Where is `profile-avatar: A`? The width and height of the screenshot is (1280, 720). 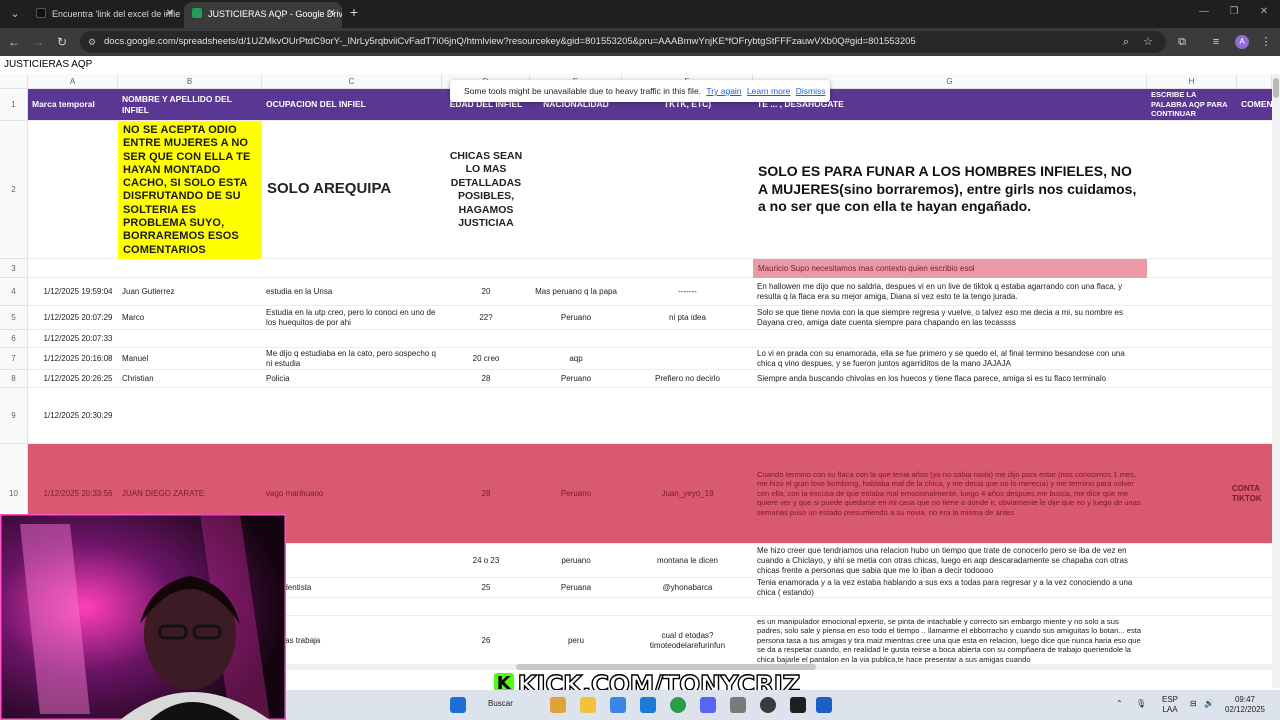 profile-avatar: A is located at coordinates (1242, 42).